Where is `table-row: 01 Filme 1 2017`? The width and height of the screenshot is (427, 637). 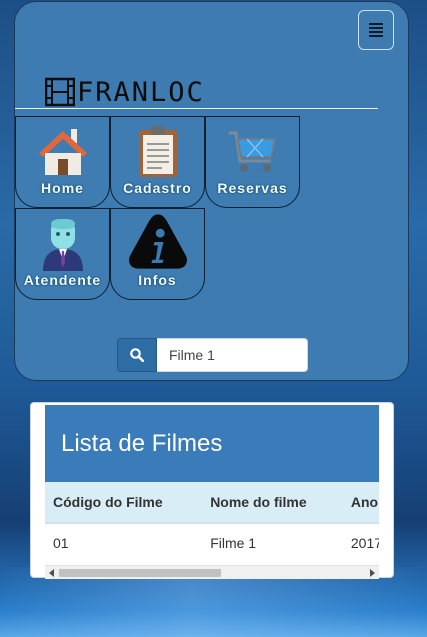 table-row: 01 Filme 1 2017 is located at coordinates (212, 542).